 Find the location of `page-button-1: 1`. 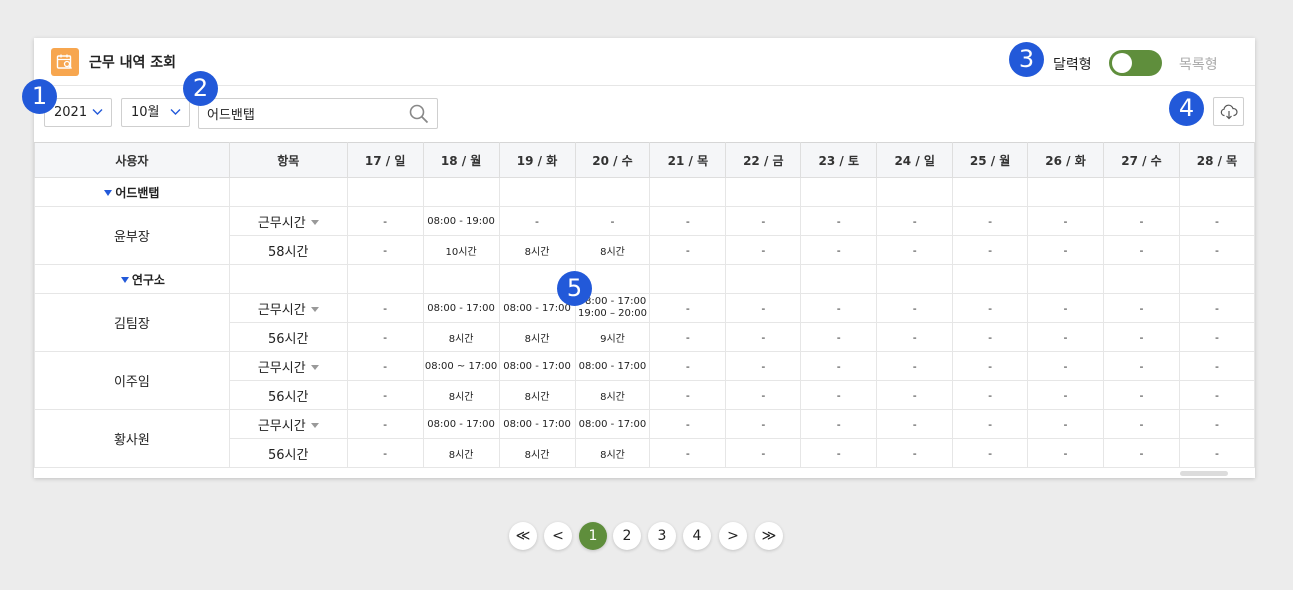

page-button-1: 1 is located at coordinates (593, 536).